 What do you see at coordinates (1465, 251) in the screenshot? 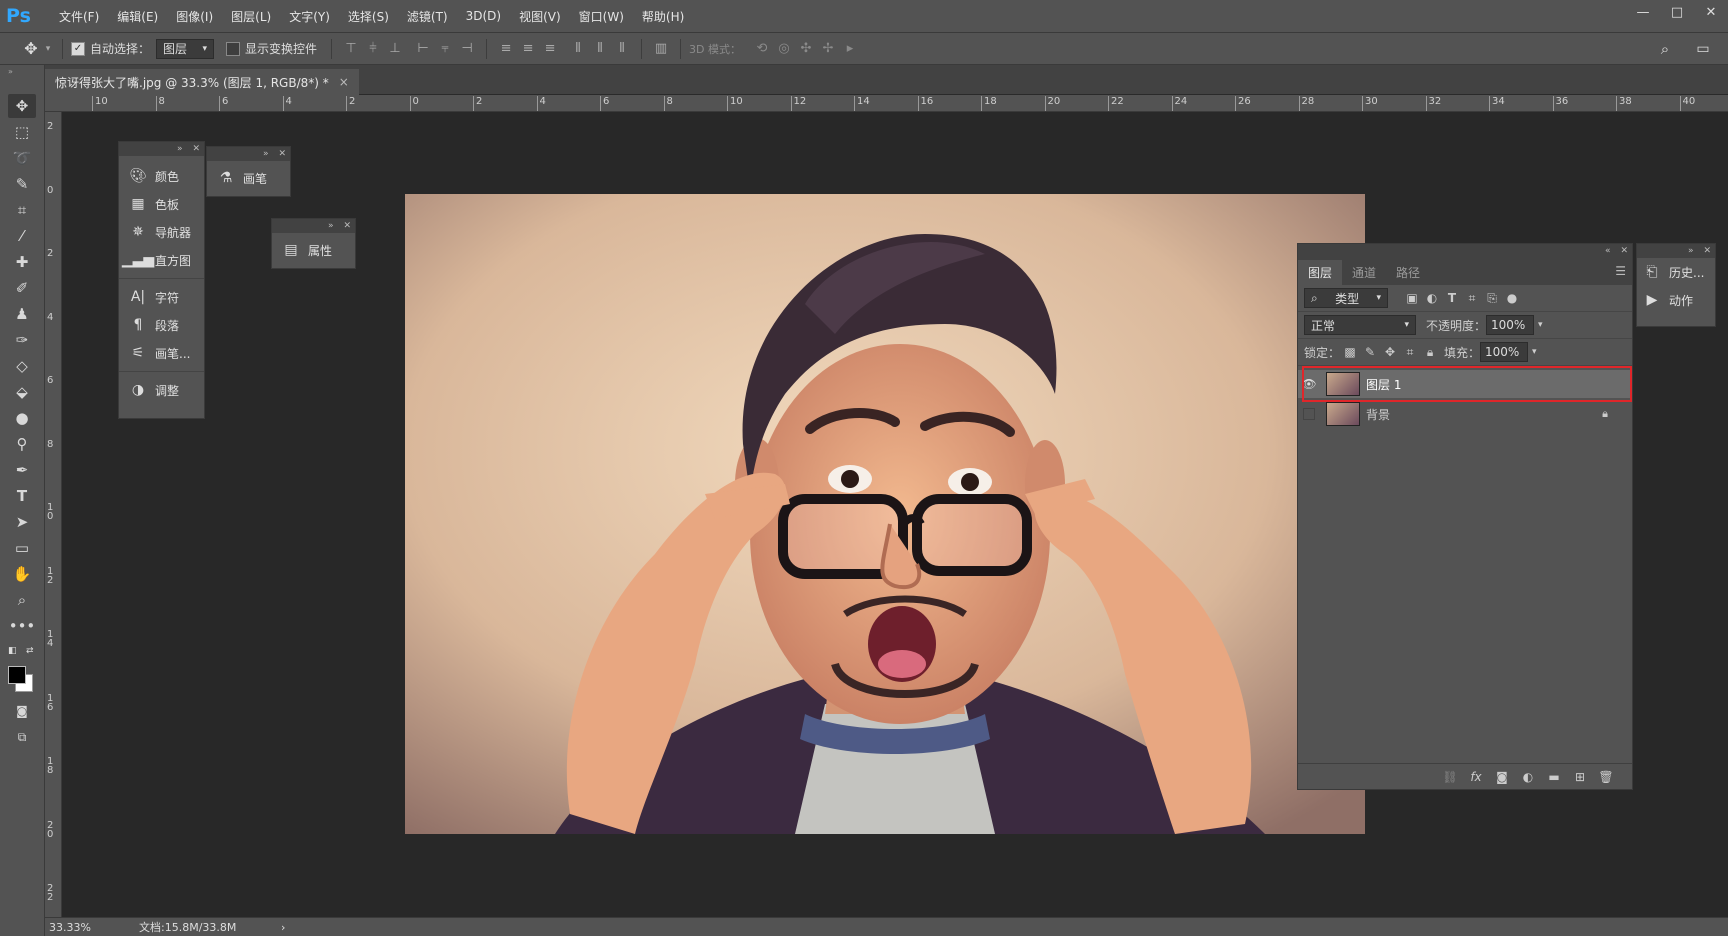
I see `panel-header: « ✕` at bounding box center [1465, 251].